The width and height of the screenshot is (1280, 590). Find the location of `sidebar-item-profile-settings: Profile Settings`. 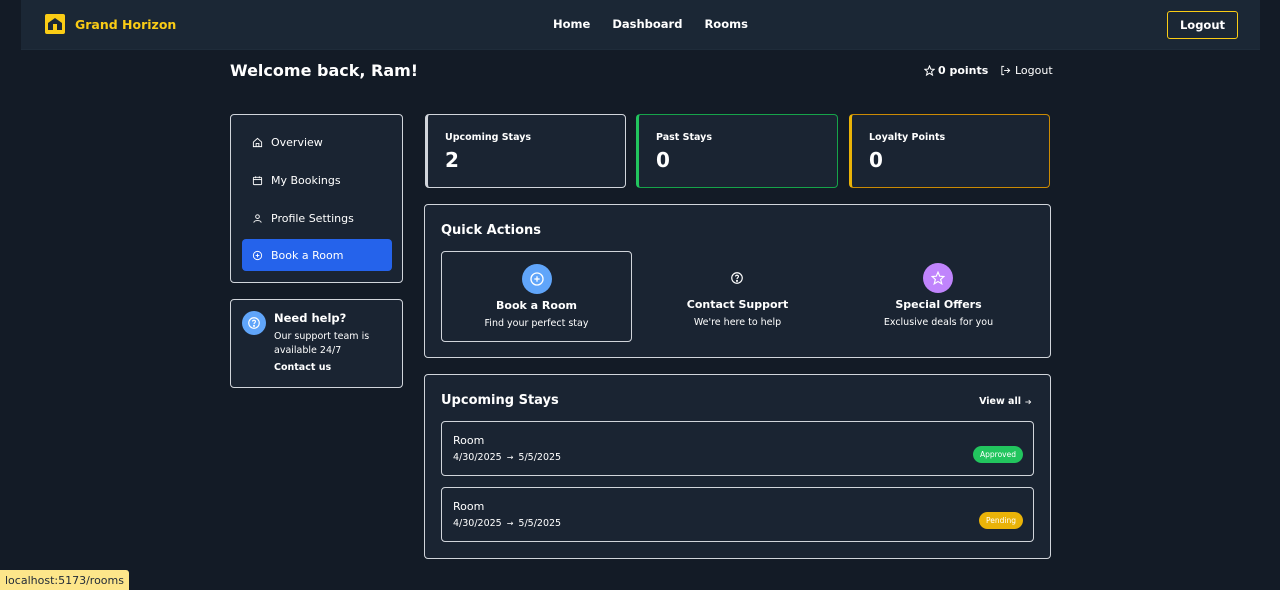

sidebar-item-profile-settings: Profile Settings is located at coordinates (317, 218).